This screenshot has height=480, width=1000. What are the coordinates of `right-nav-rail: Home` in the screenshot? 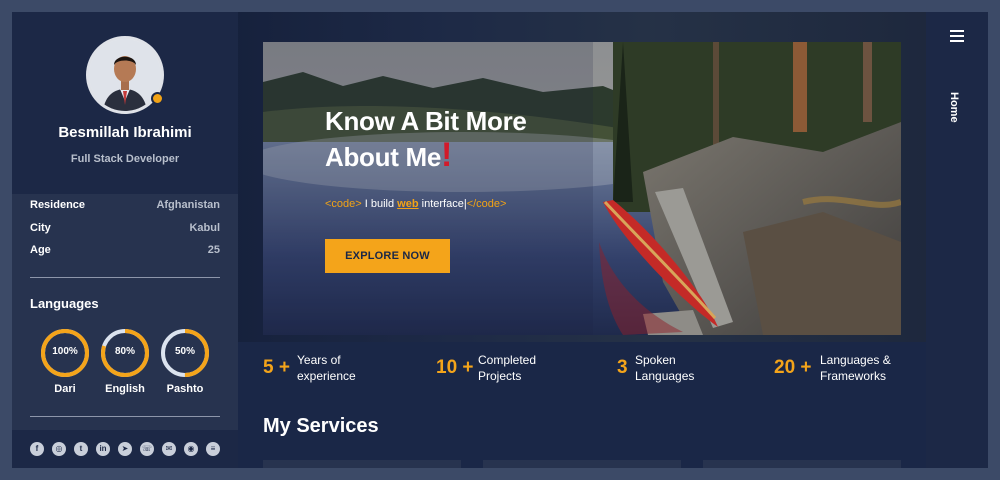 It's located at (957, 240).